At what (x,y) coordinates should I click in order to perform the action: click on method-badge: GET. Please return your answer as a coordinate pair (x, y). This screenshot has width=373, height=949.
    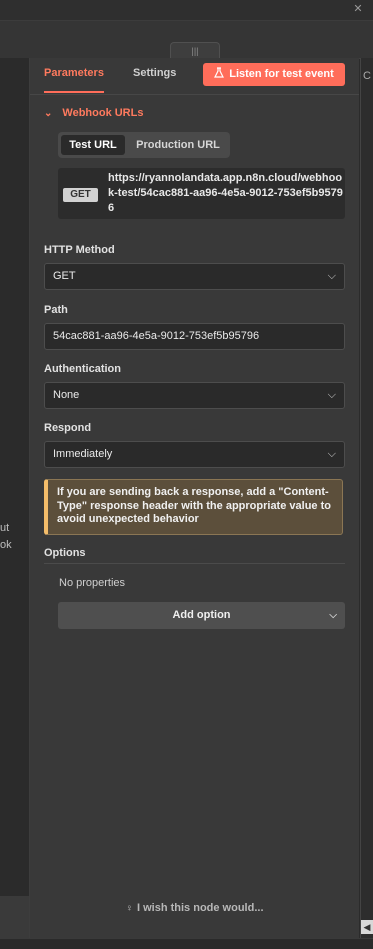
    Looking at the image, I should click on (80, 195).